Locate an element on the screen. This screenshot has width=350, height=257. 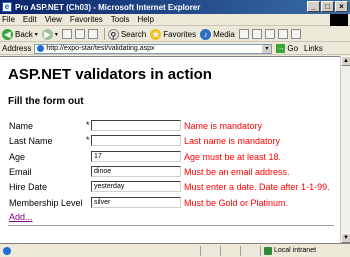
scroll-down-icon: ▼ is located at coordinates (345, 238).